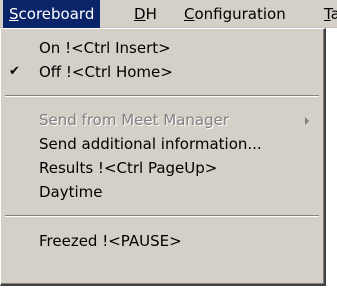 The height and width of the screenshot is (289, 337). What do you see at coordinates (189, 14) in the screenshot?
I see `menu-configuration-mnemonic: C` at bounding box center [189, 14].